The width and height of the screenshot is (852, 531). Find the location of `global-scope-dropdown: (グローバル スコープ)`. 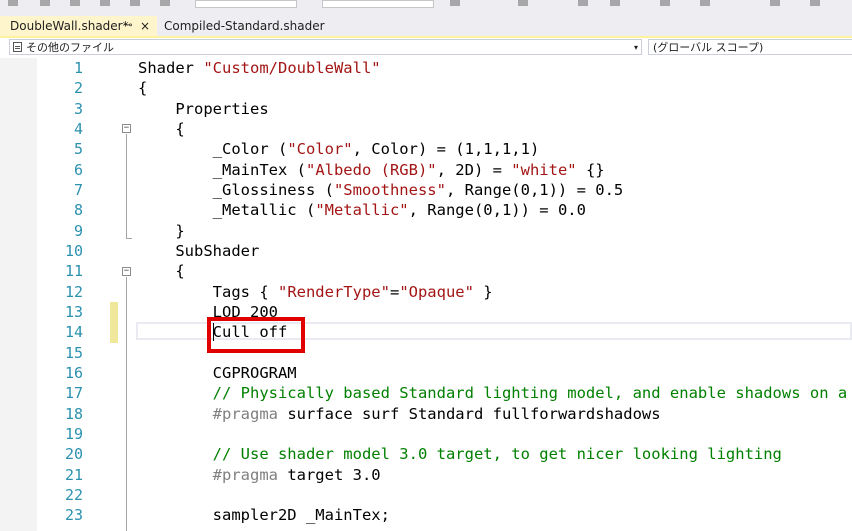

global-scope-dropdown: (グローバル スコープ) is located at coordinates (750, 47).